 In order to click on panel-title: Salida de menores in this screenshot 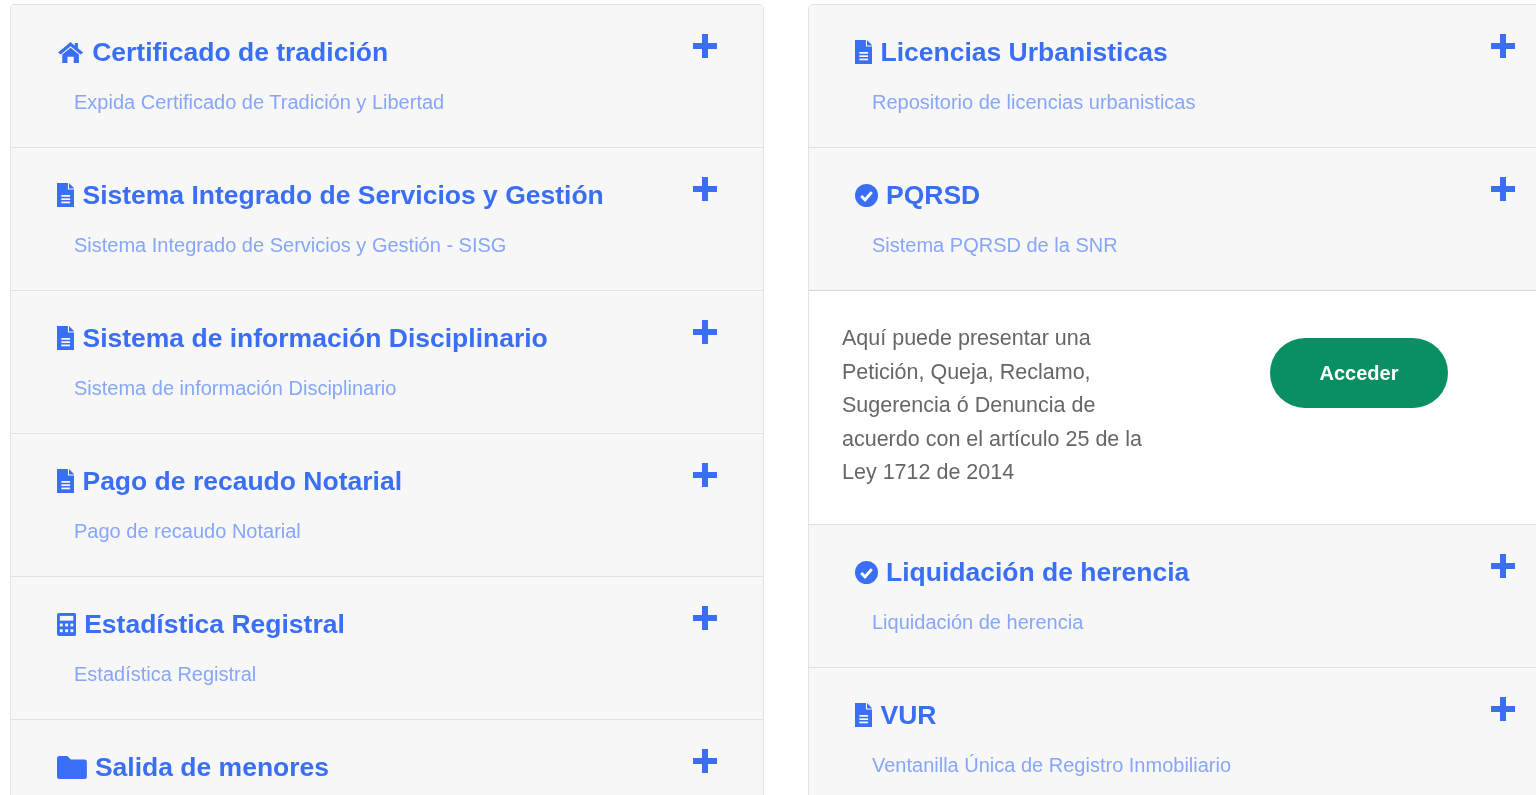, I will do `click(193, 767)`.